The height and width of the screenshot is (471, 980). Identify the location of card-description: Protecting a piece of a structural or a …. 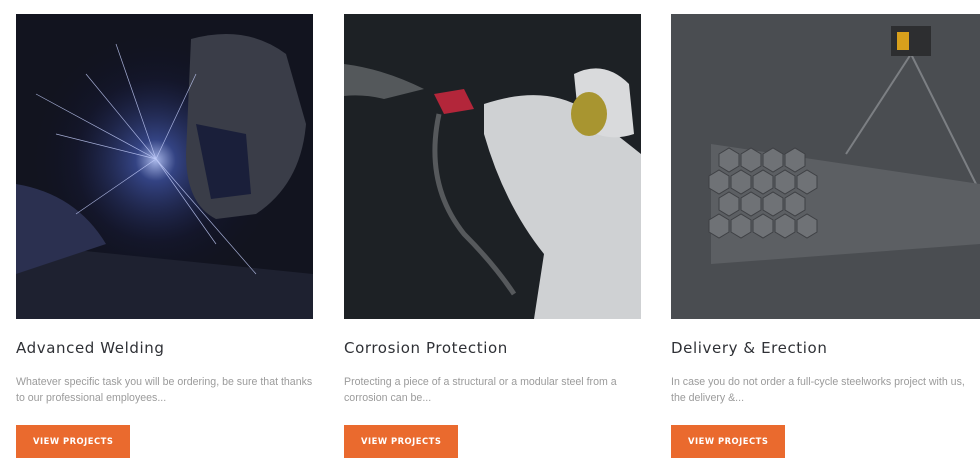
(480, 390).